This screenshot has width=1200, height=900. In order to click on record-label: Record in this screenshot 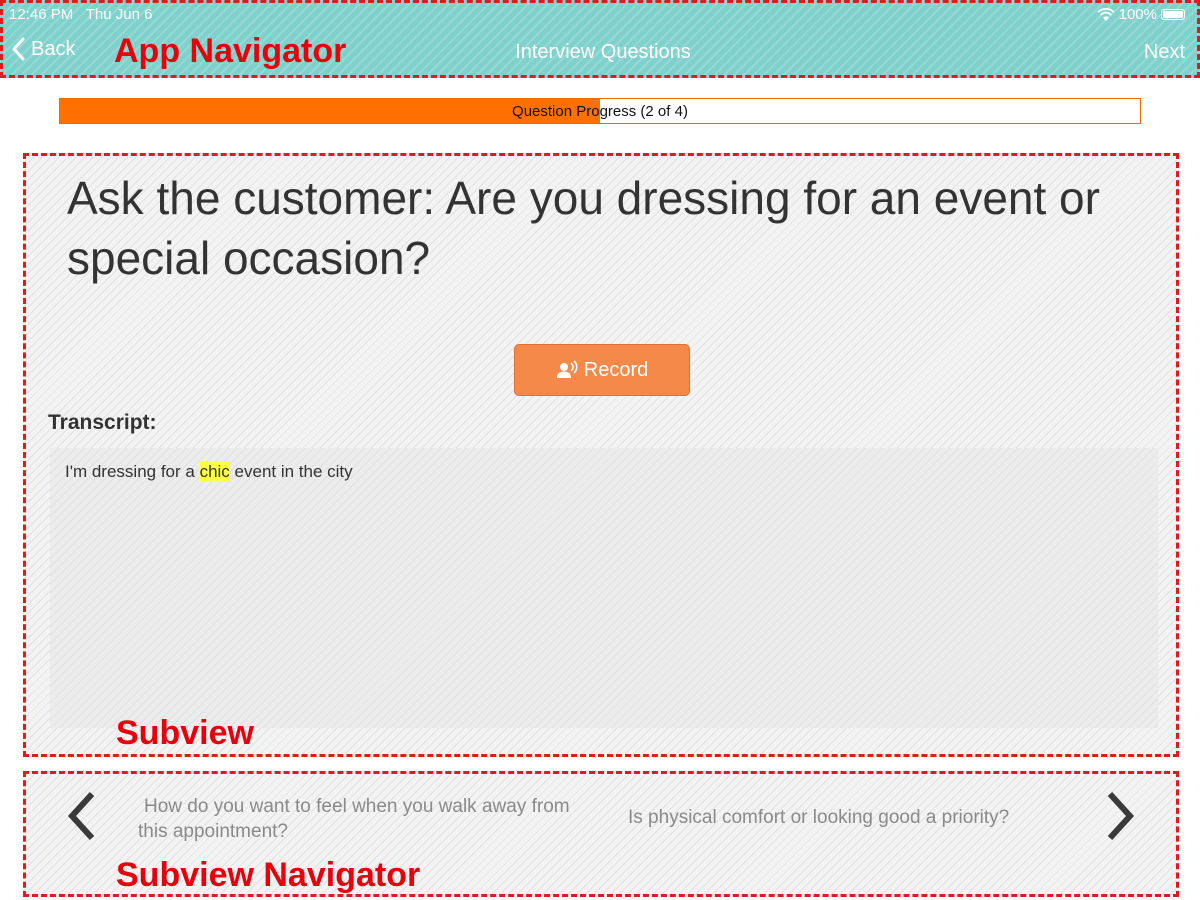, I will do `click(616, 369)`.